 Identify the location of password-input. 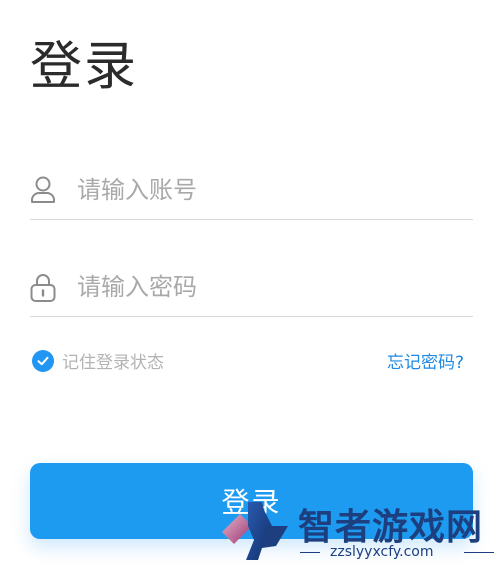
(267, 287).